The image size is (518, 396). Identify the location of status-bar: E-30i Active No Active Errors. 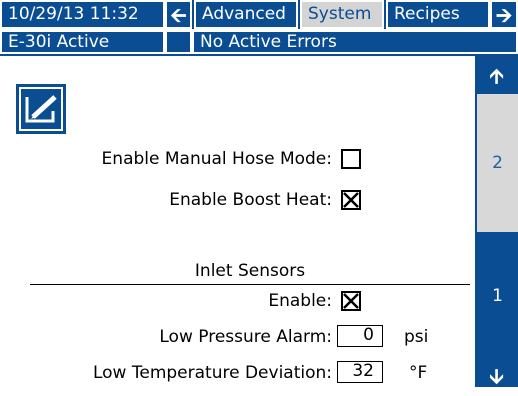
(259, 42).